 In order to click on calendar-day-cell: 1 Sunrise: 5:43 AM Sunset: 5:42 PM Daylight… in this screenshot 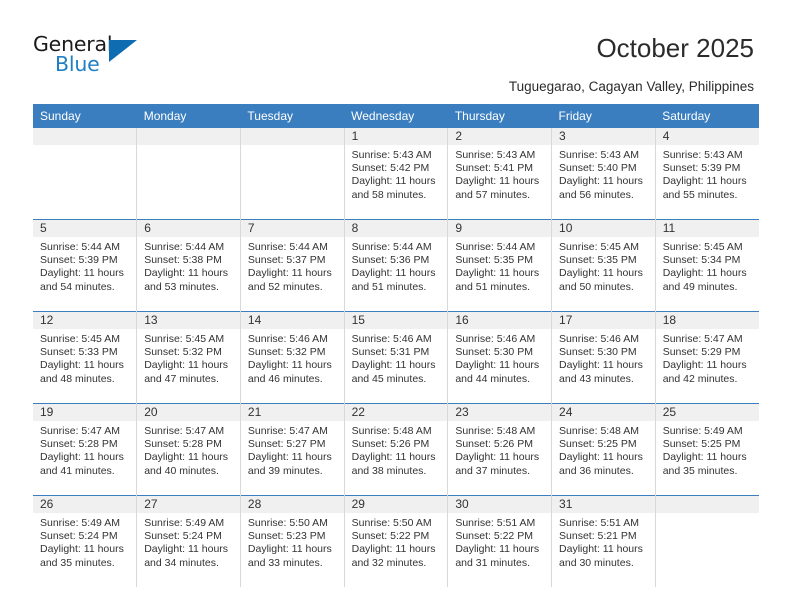, I will do `click(396, 174)`.